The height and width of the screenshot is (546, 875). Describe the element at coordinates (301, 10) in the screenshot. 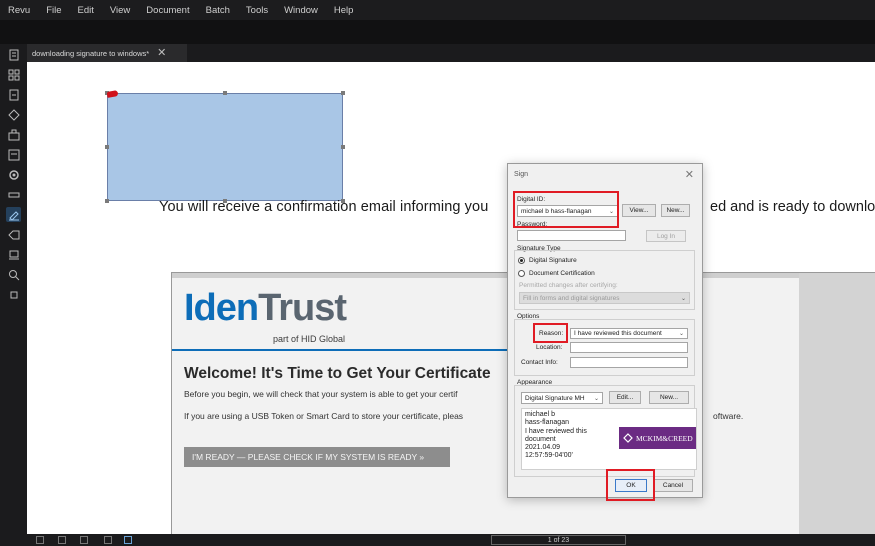

I see `menu-window: Window` at that location.